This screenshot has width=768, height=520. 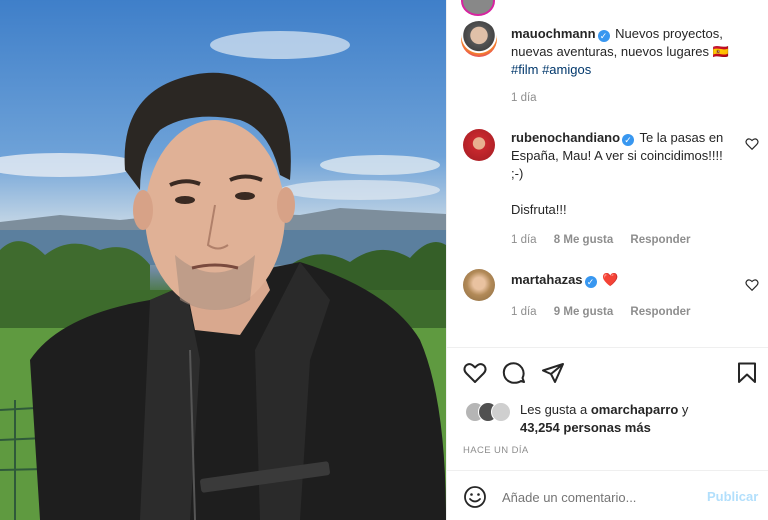 What do you see at coordinates (610, 279) in the screenshot?
I see `comment-text-2: ❤️` at bounding box center [610, 279].